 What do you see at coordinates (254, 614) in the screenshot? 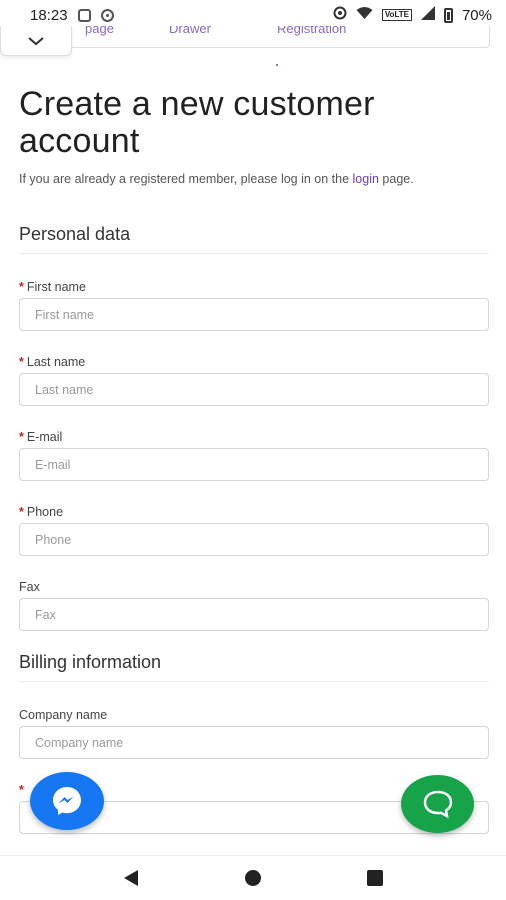
I see `fax-input` at bounding box center [254, 614].